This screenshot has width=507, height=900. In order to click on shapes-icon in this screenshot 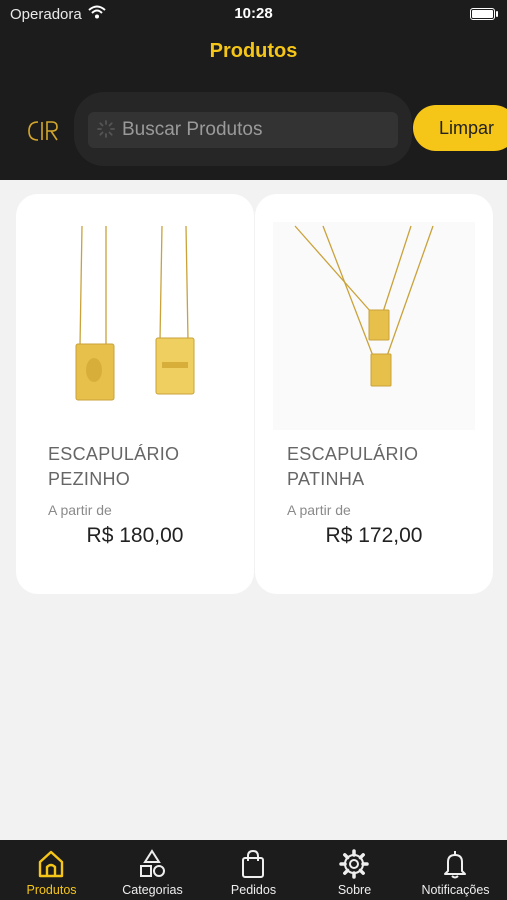, I will do `click(152, 863)`.